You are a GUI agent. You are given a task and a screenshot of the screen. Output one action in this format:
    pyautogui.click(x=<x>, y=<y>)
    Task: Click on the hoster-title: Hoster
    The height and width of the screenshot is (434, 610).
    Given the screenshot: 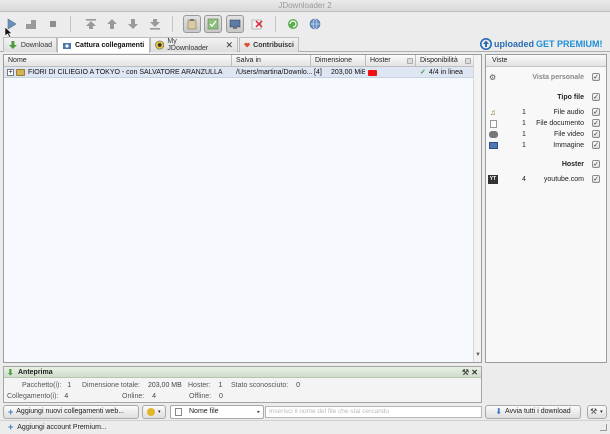 What is the action you would take?
    pyautogui.click(x=572, y=164)
    